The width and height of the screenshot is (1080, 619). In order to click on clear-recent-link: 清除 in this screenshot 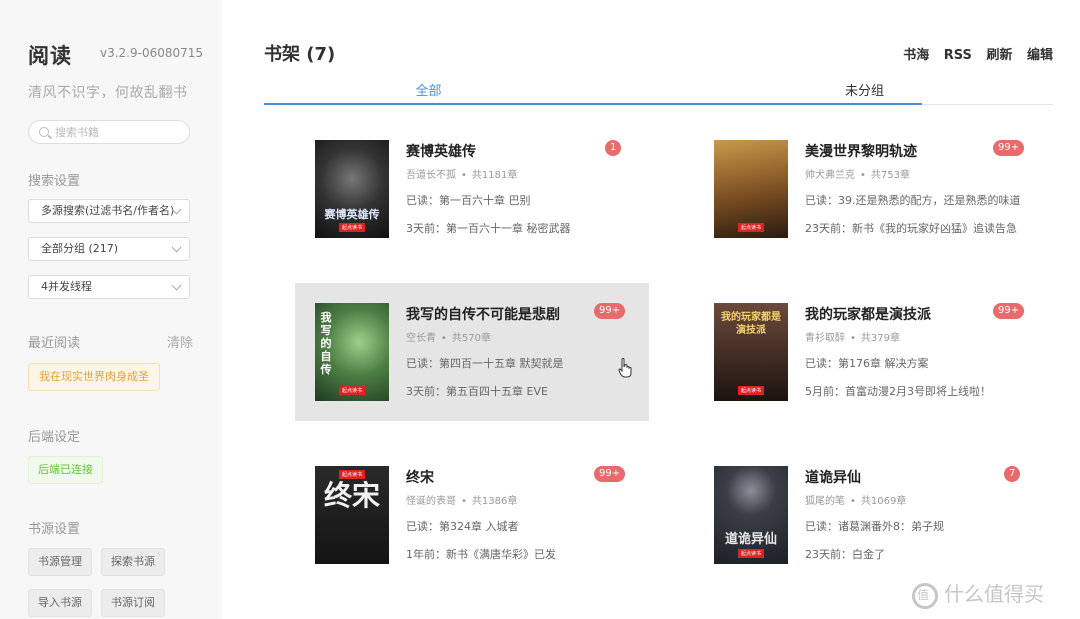, I will do `click(180, 341)`.